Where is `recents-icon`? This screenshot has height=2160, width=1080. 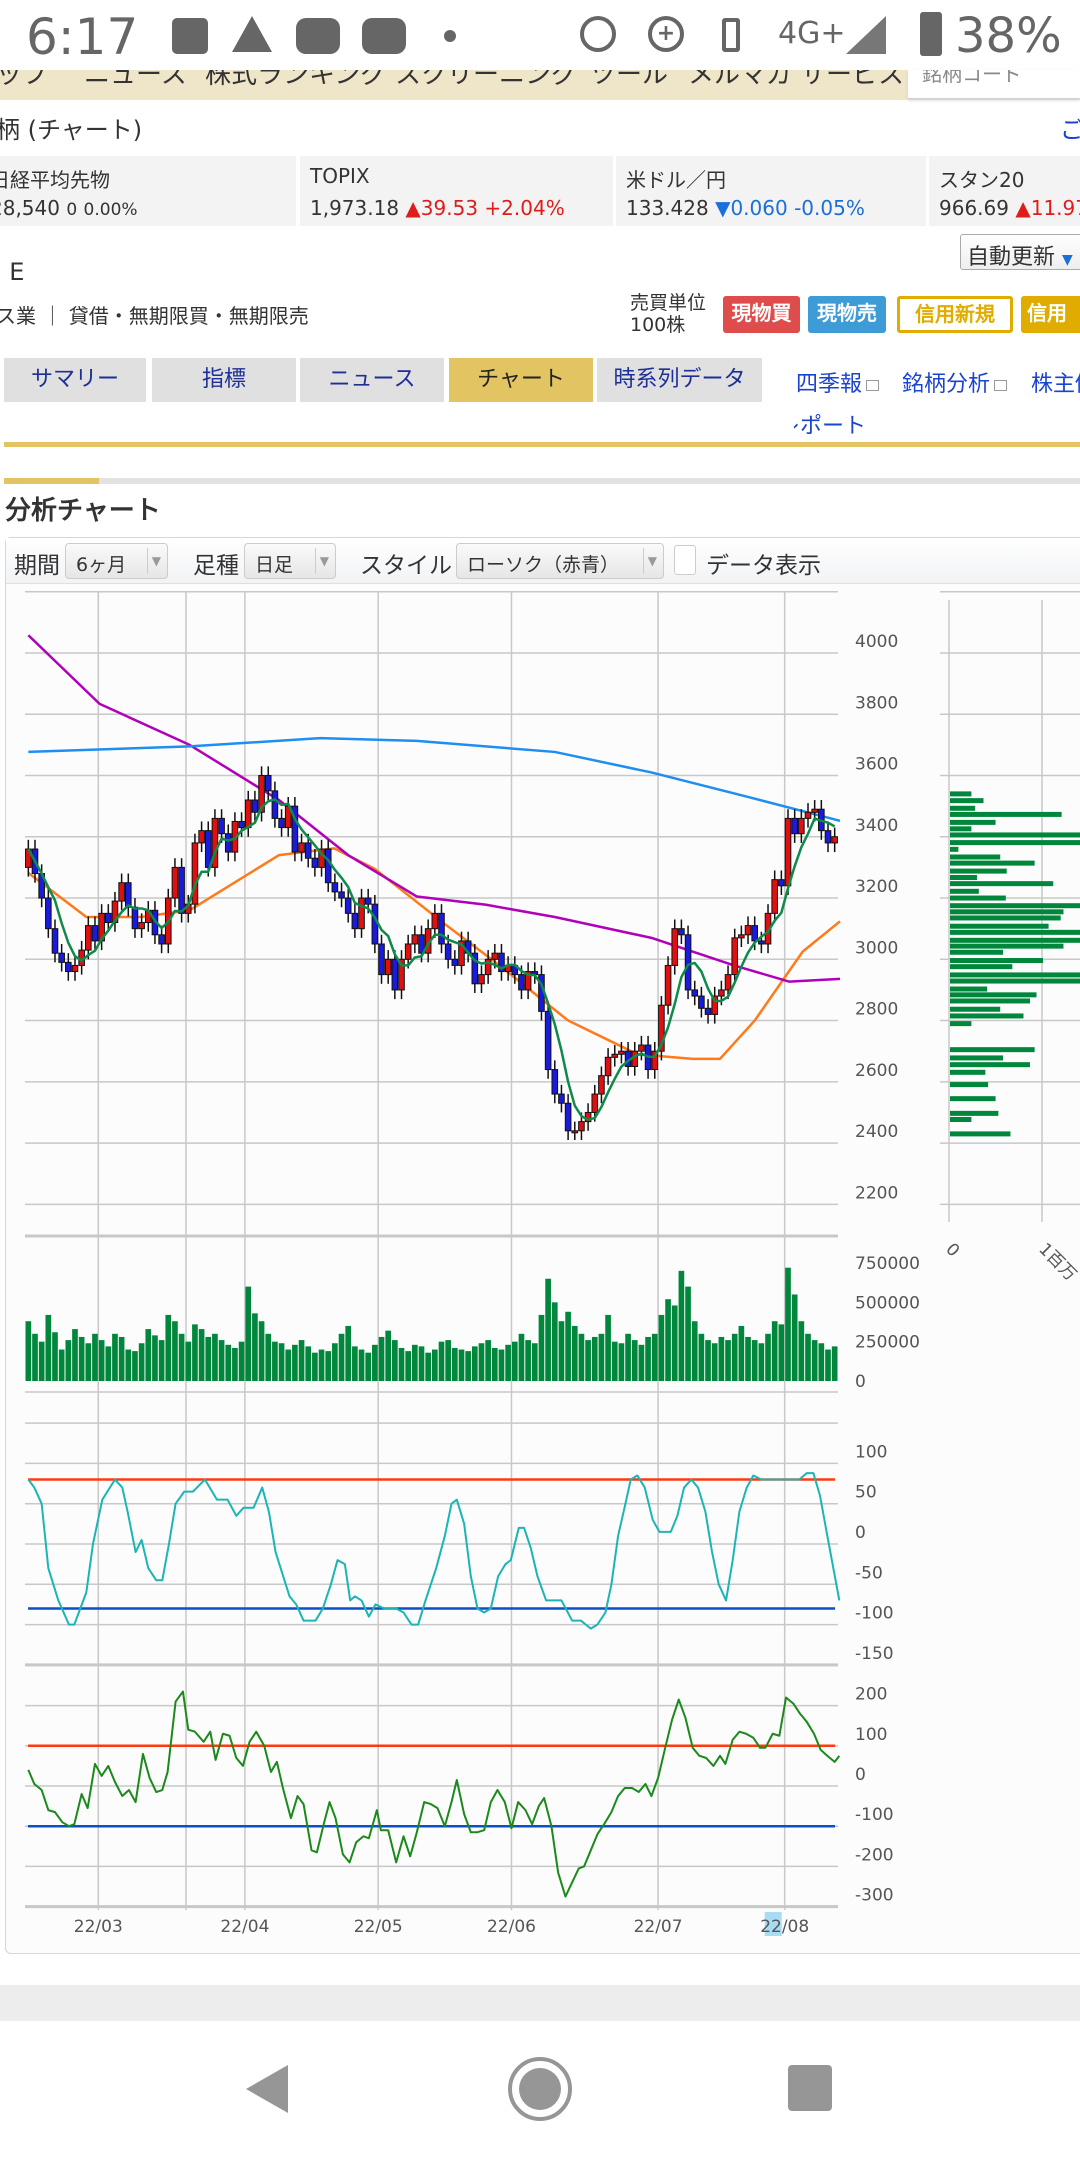
recents-icon is located at coordinates (810, 2088).